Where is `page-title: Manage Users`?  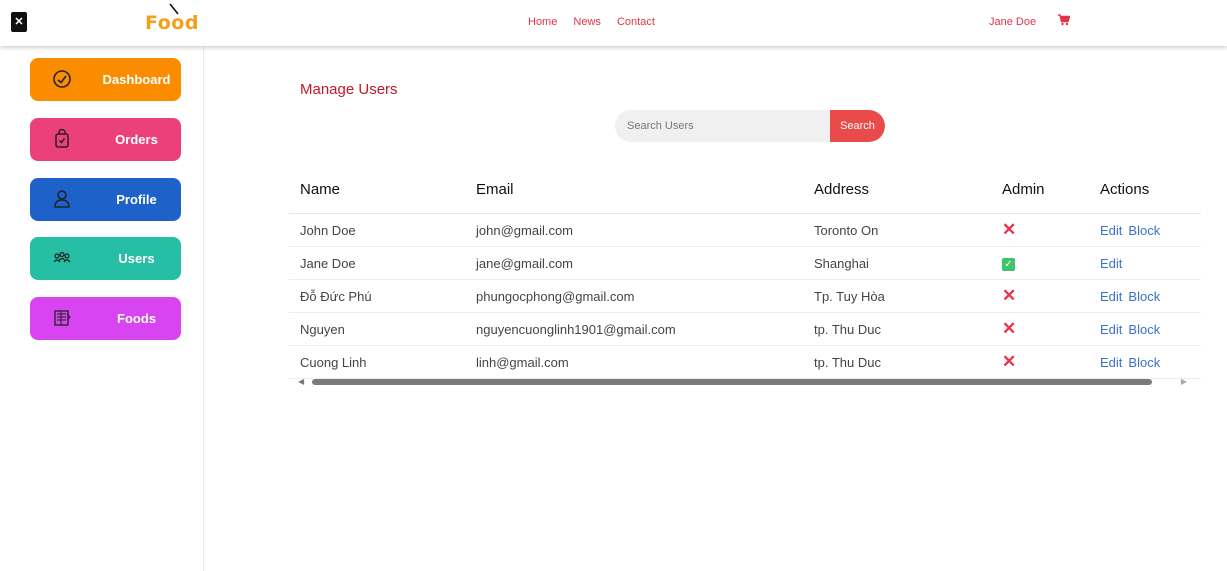 page-title: Manage Users is located at coordinates (349, 89).